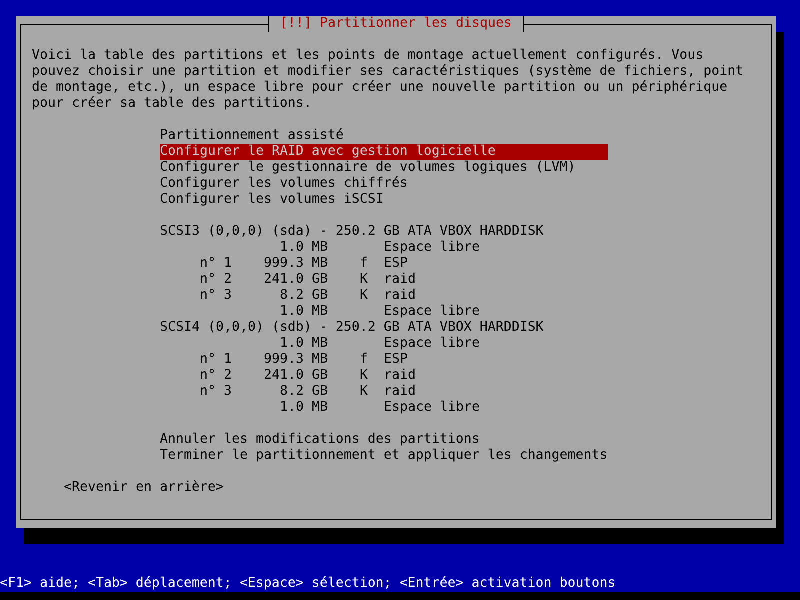 Image resolution: width=800 pixels, height=600 pixels. I want to click on menu-item: Annuler les modifications des partitions, so click(384, 440).